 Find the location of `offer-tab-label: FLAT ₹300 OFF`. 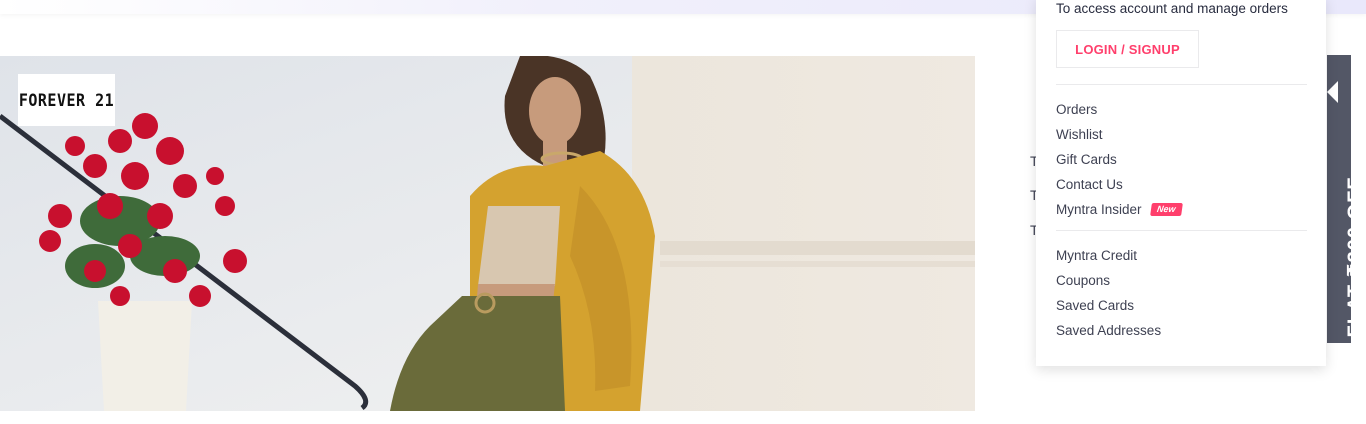

offer-tab-label: FLAT ₹300 OFF is located at coordinates (1348, 257).